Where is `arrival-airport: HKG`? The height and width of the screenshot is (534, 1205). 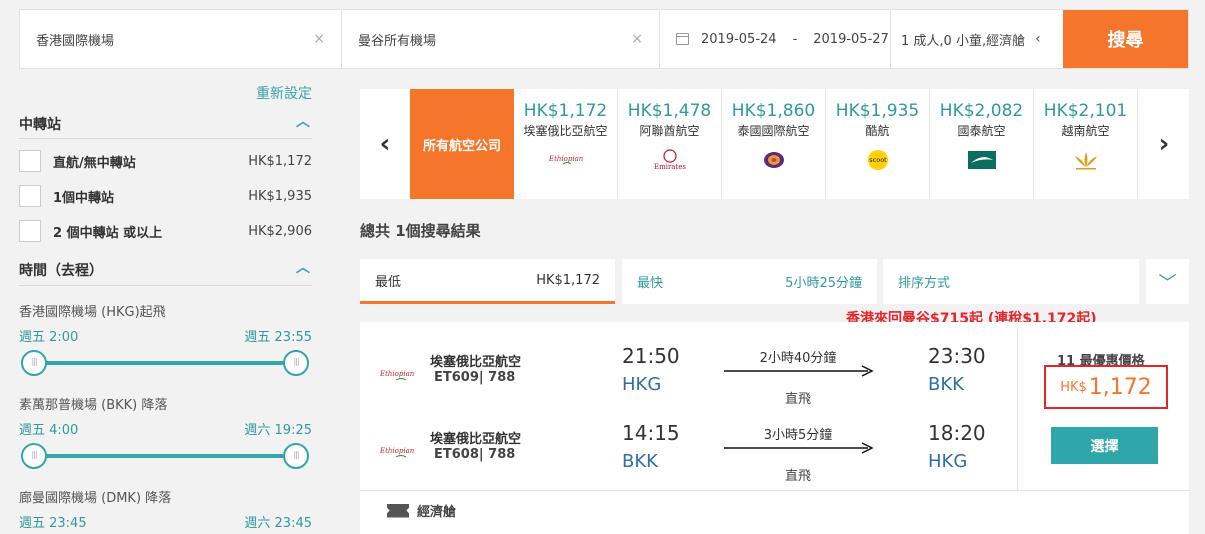
arrival-airport: HKG is located at coordinates (948, 461).